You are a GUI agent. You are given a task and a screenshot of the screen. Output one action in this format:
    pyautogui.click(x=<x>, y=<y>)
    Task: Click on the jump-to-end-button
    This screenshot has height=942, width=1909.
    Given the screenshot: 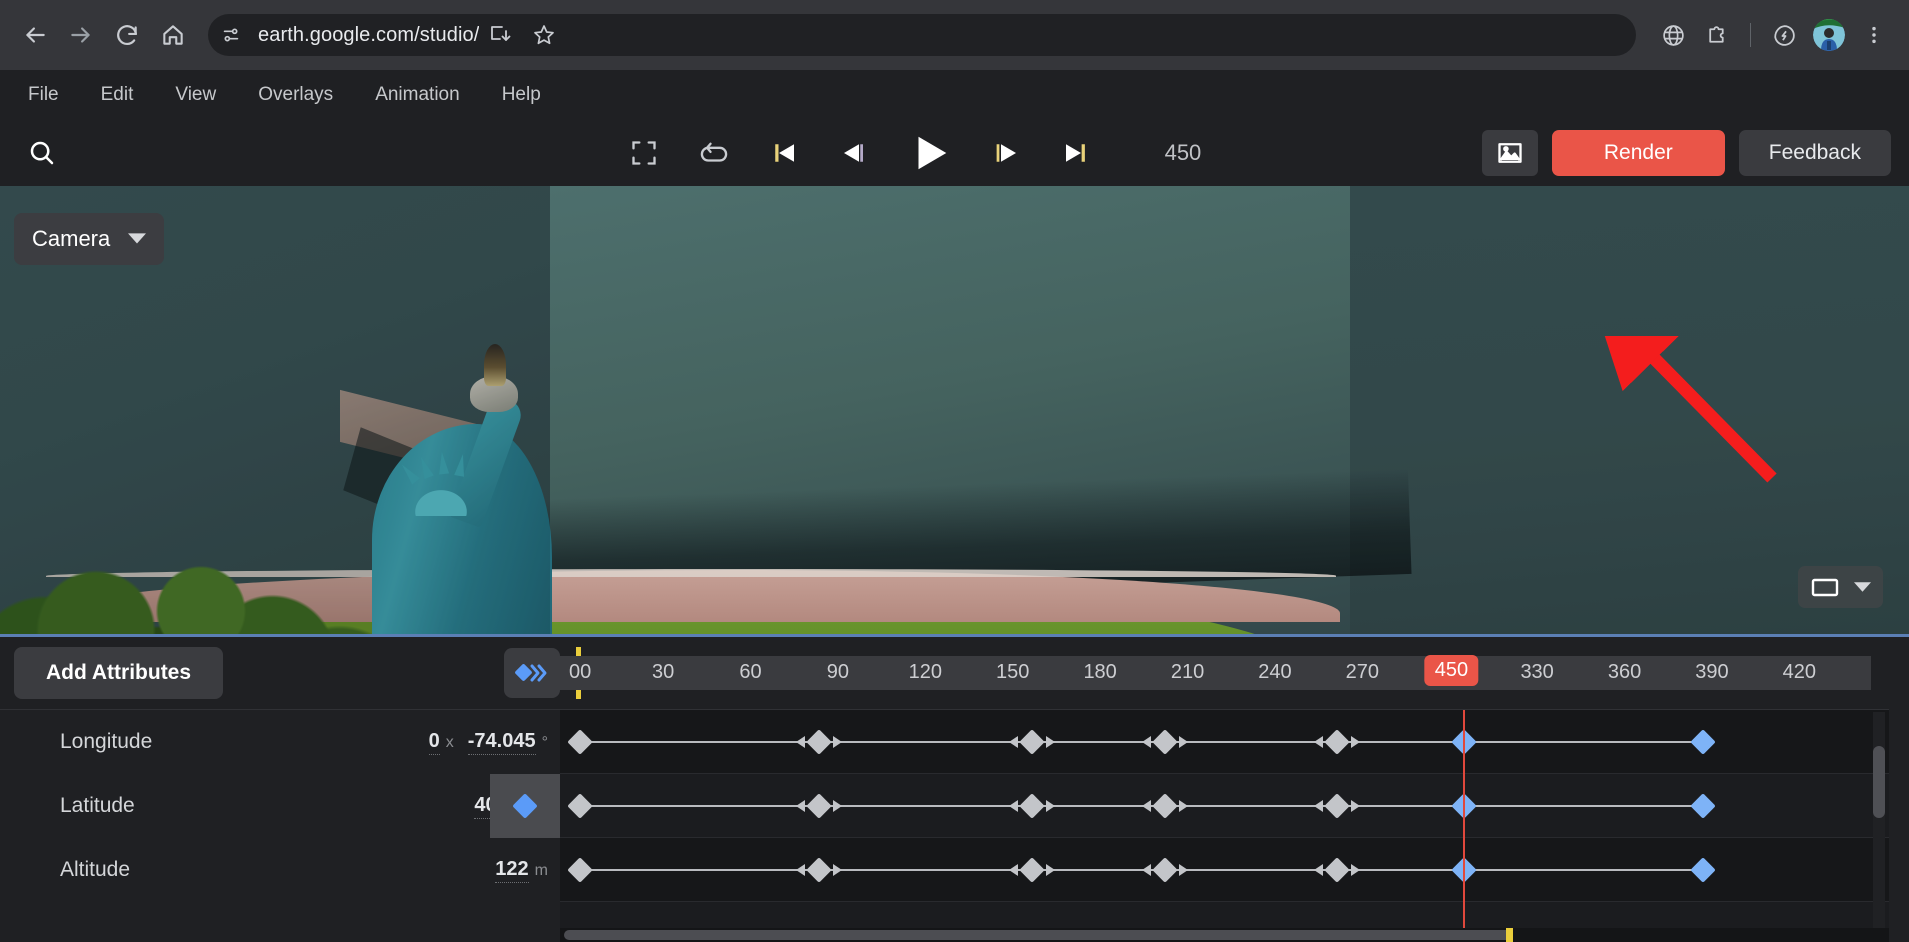 What is the action you would take?
    pyautogui.click(x=1076, y=153)
    